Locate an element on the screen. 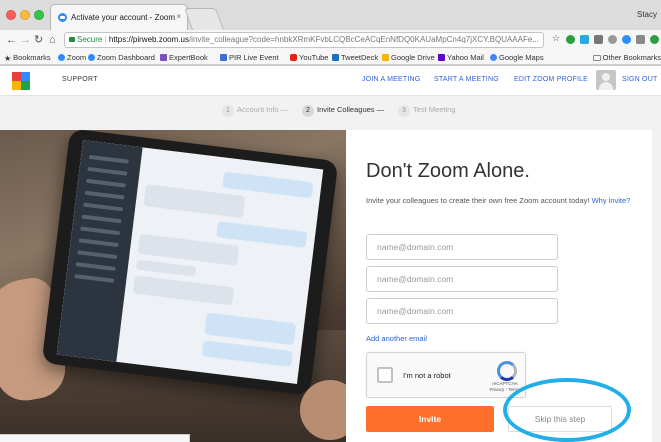 The image size is (661, 442). browser-tab: Activate your account - Zoom × is located at coordinates (119, 17).